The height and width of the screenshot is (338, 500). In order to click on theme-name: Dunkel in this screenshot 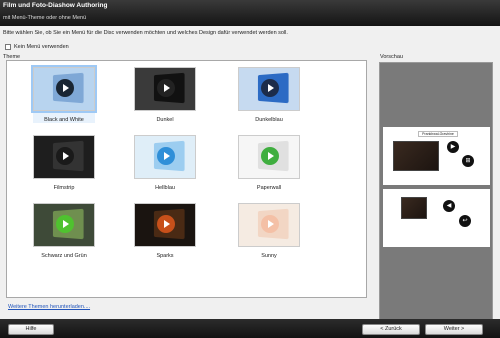, I will do `click(165, 120)`.